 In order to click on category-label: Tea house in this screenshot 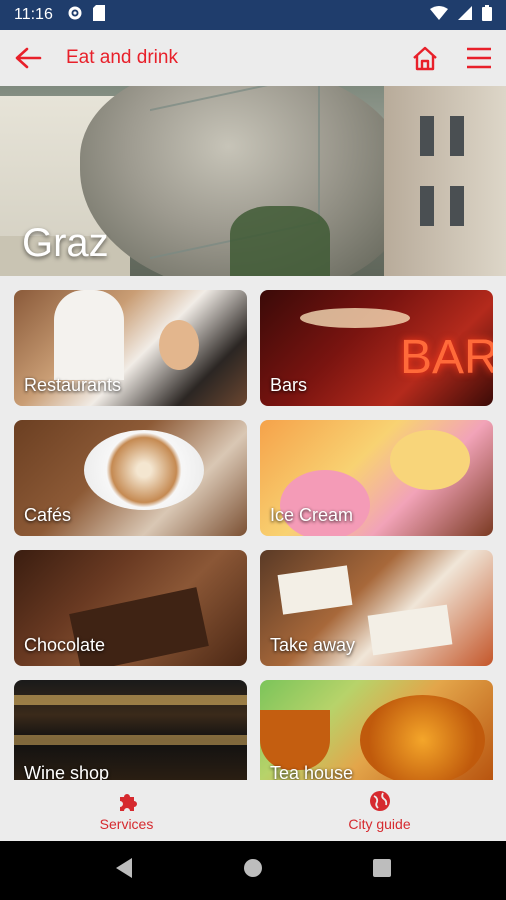, I will do `click(312, 771)`.